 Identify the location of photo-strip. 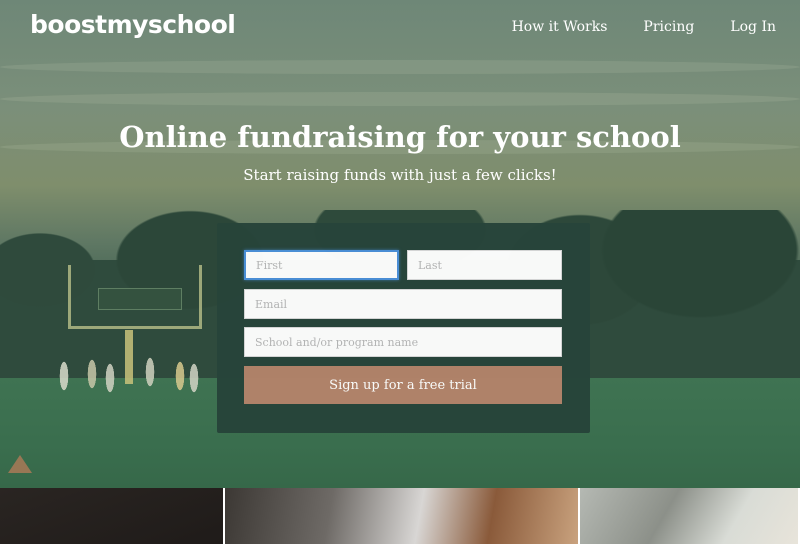
(400, 516).